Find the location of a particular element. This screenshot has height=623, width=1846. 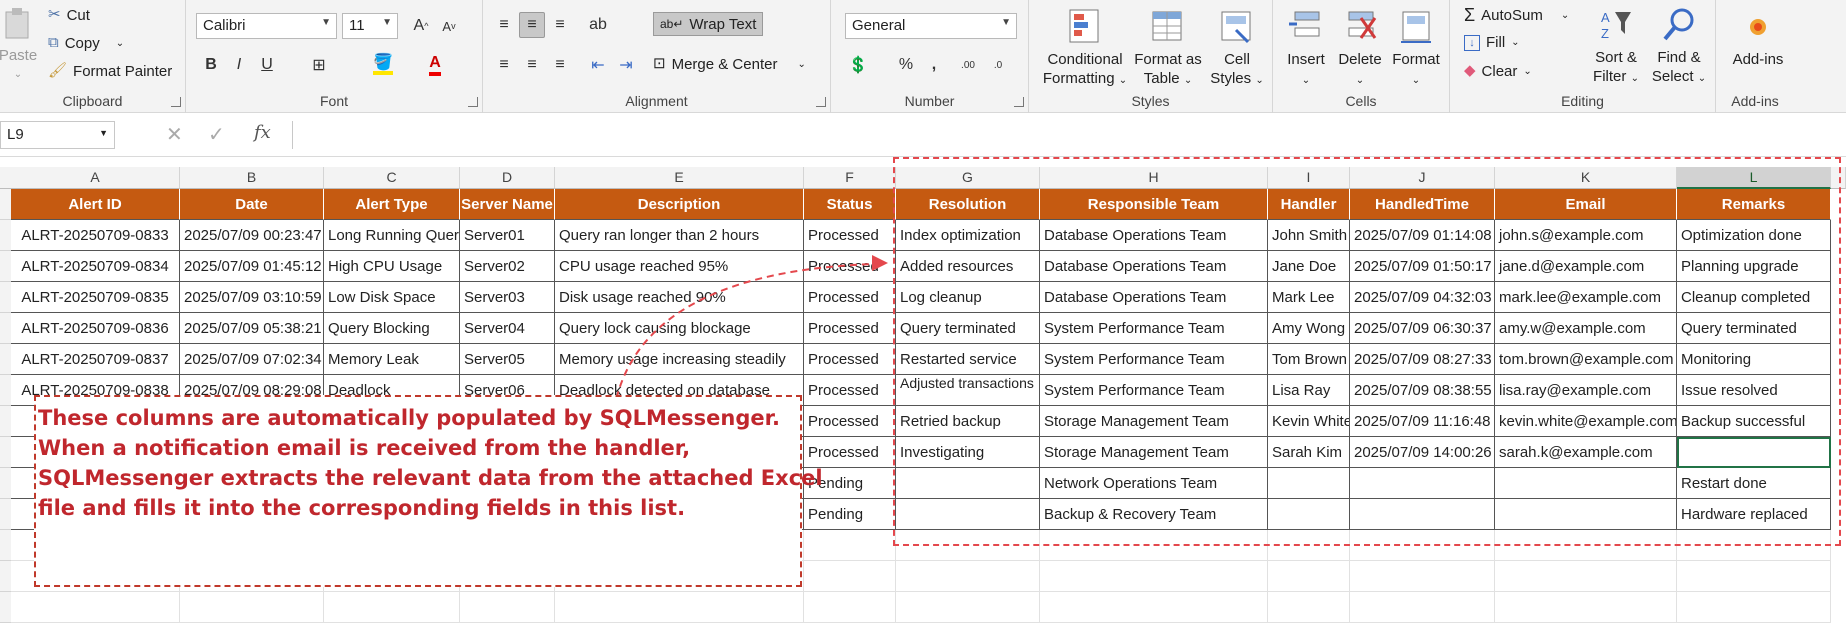

table-cell: High CPU Usage is located at coordinates (392, 266).